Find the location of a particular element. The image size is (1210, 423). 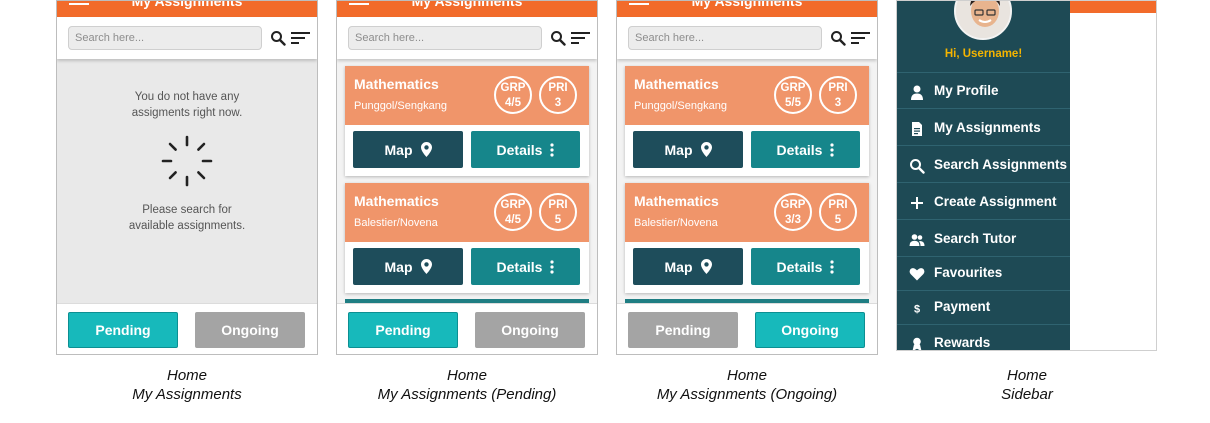

sidebar-item-create-assignment: Create Assignment is located at coordinates (983, 202).